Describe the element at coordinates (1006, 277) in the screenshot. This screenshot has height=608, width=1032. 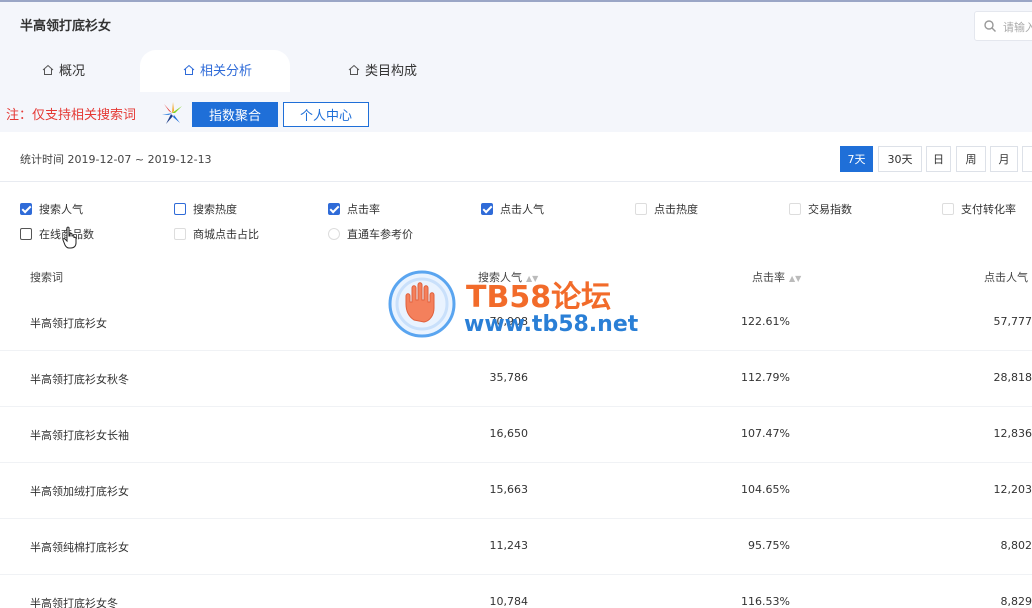
I see `column-click-popularity: 点击人气` at that location.